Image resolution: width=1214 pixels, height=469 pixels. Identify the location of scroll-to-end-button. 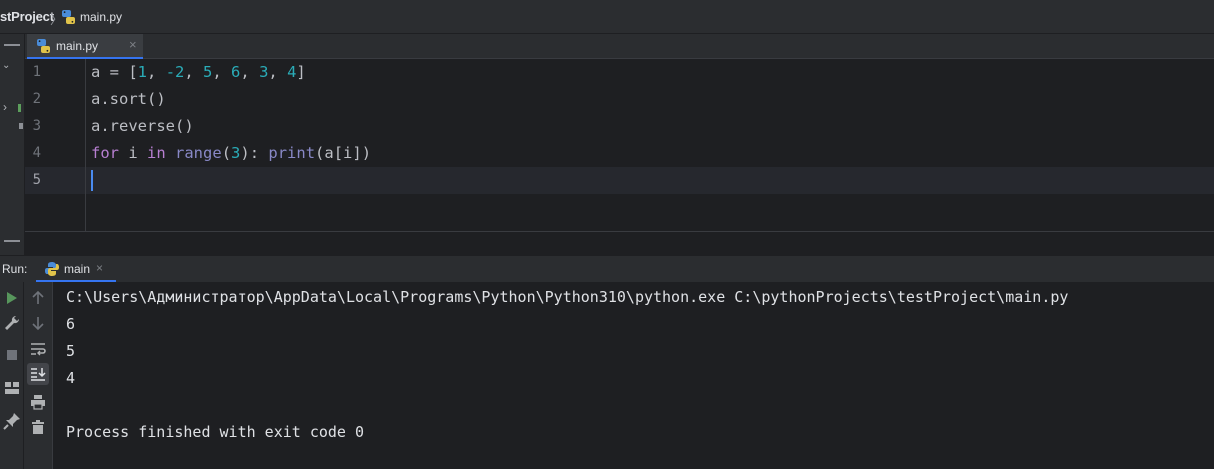
(38, 374).